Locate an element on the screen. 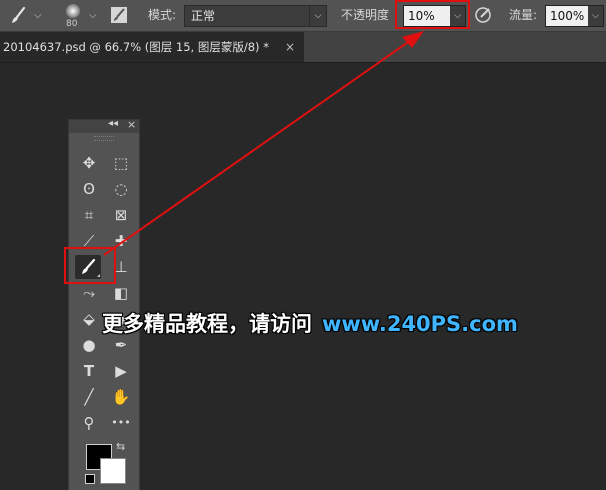 The height and width of the screenshot is (490, 606). panel-grip is located at coordinates (104, 138).